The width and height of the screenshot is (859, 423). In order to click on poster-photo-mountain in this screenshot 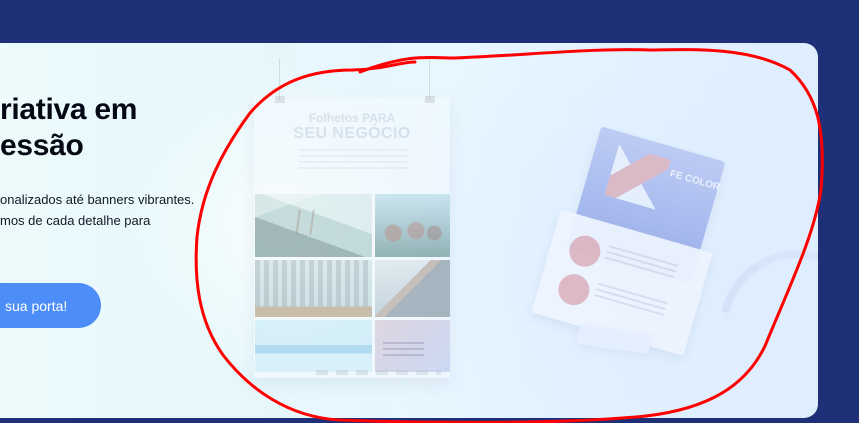, I will do `click(313, 225)`.